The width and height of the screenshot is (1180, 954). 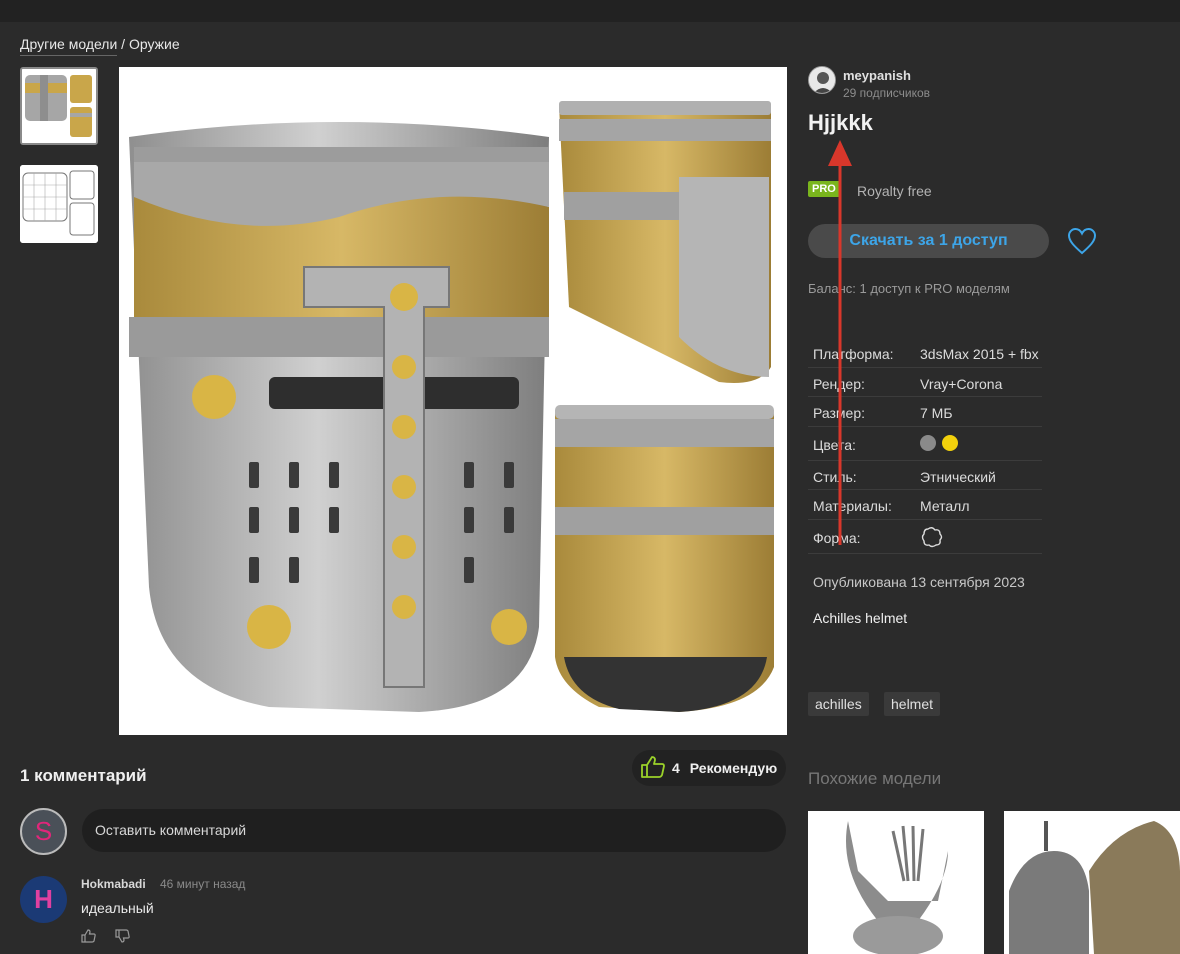 I want to click on spec-row-colors: Цвета:, so click(x=925, y=444).